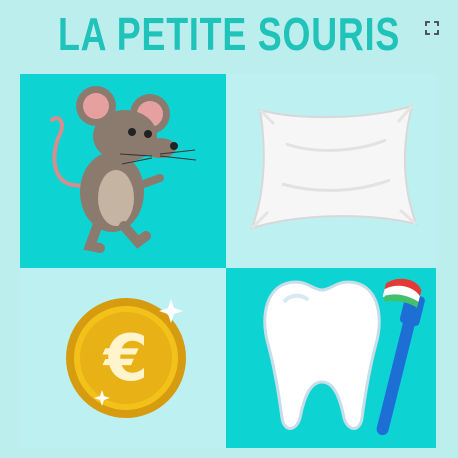 This screenshot has width=458, height=458. Describe the element at coordinates (344, 357) in the screenshot. I see `tooth-toothbrush-icon` at that location.